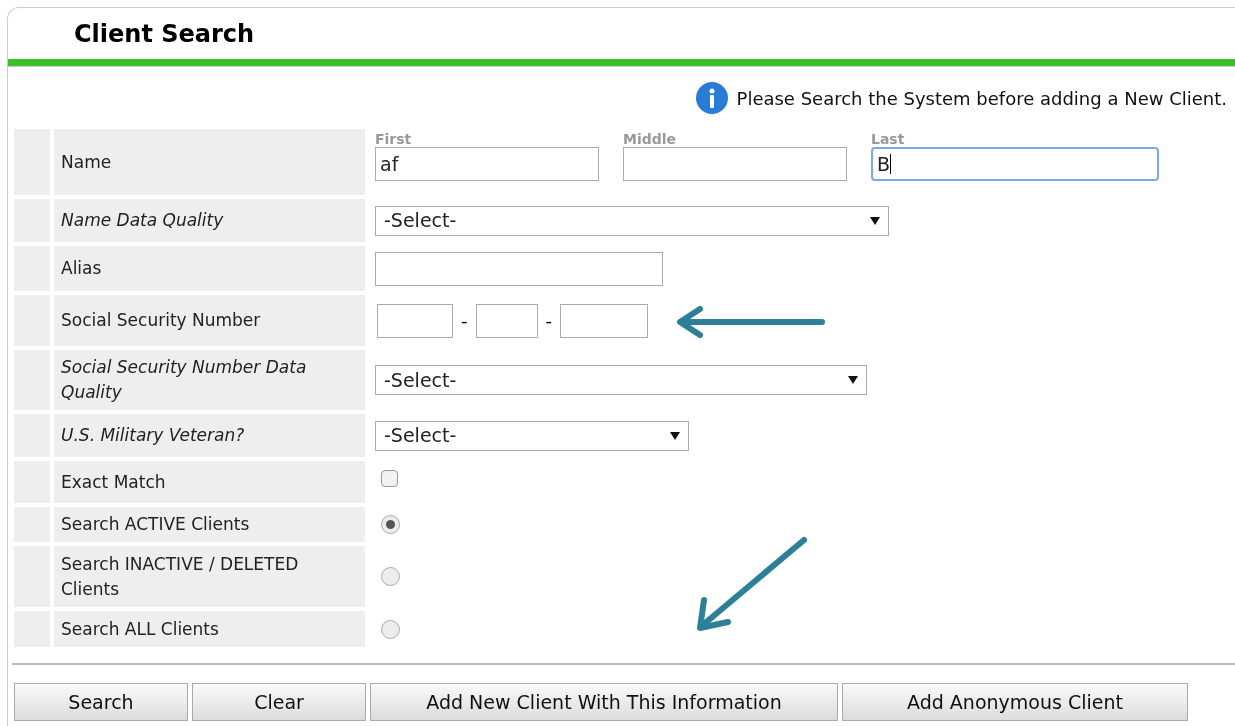  Describe the element at coordinates (142, 220) in the screenshot. I see `field-label: Name Data Quality` at that location.